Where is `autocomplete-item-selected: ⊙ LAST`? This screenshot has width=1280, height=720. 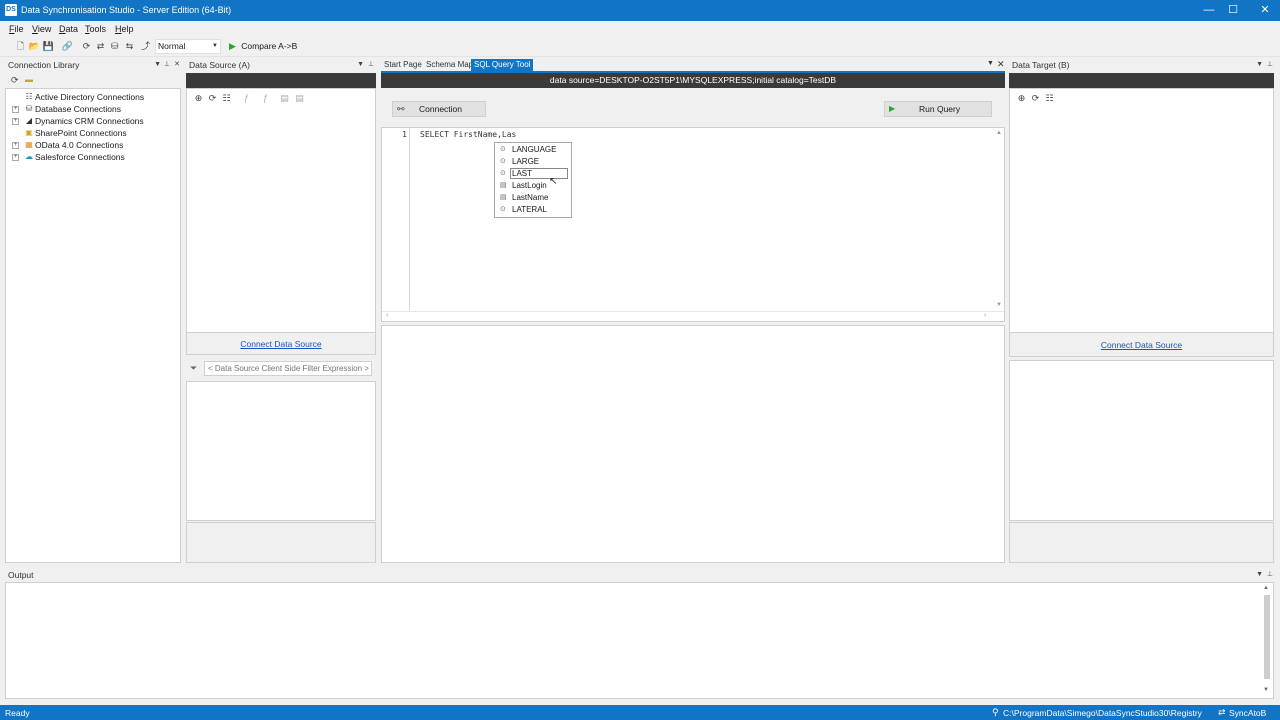
autocomplete-item-selected: ⊙ LAST is located at coordinates (533, 174).